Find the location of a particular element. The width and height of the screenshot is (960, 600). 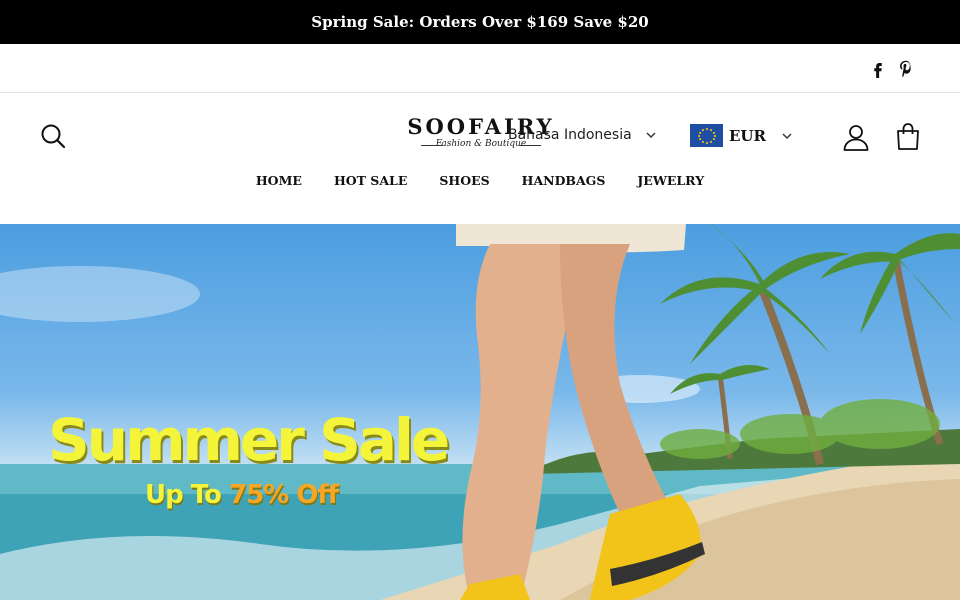

currency-selector: EUR is located at coordinates (741, 135).